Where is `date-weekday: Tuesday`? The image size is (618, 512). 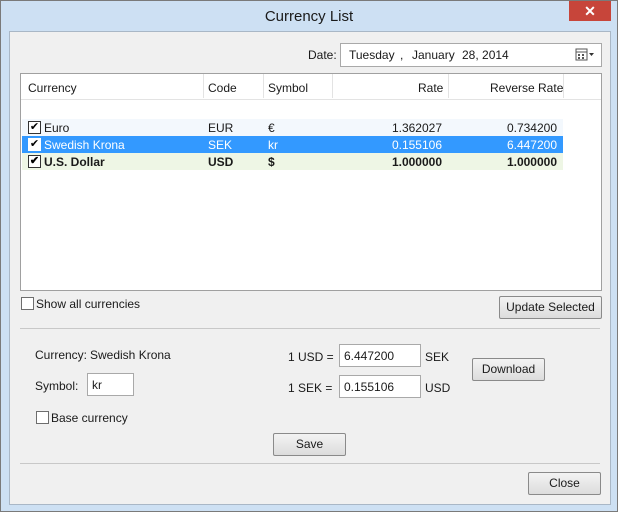
date-weekday: Tuesday is located at coordinates (372, 55).